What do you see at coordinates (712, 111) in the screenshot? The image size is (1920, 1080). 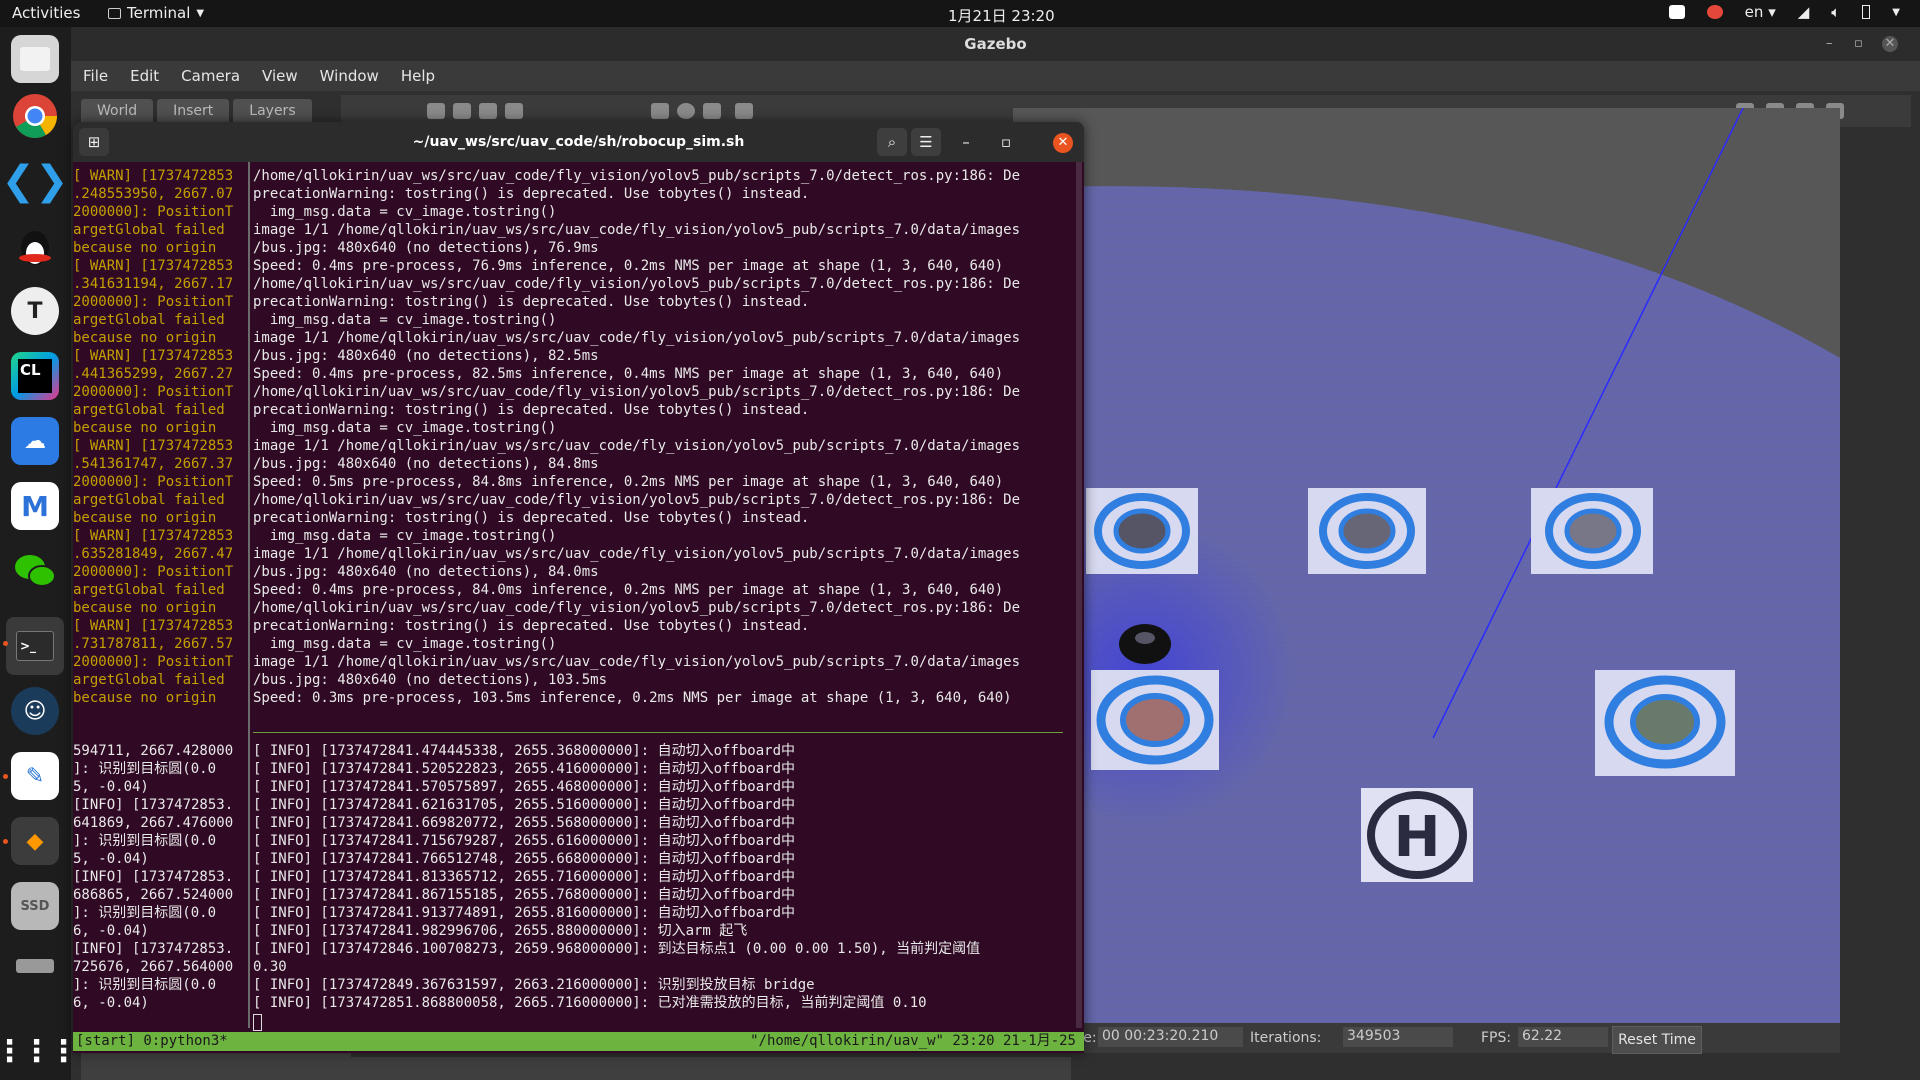 I see `cylinder-icon` at bounding box center [712, 111].